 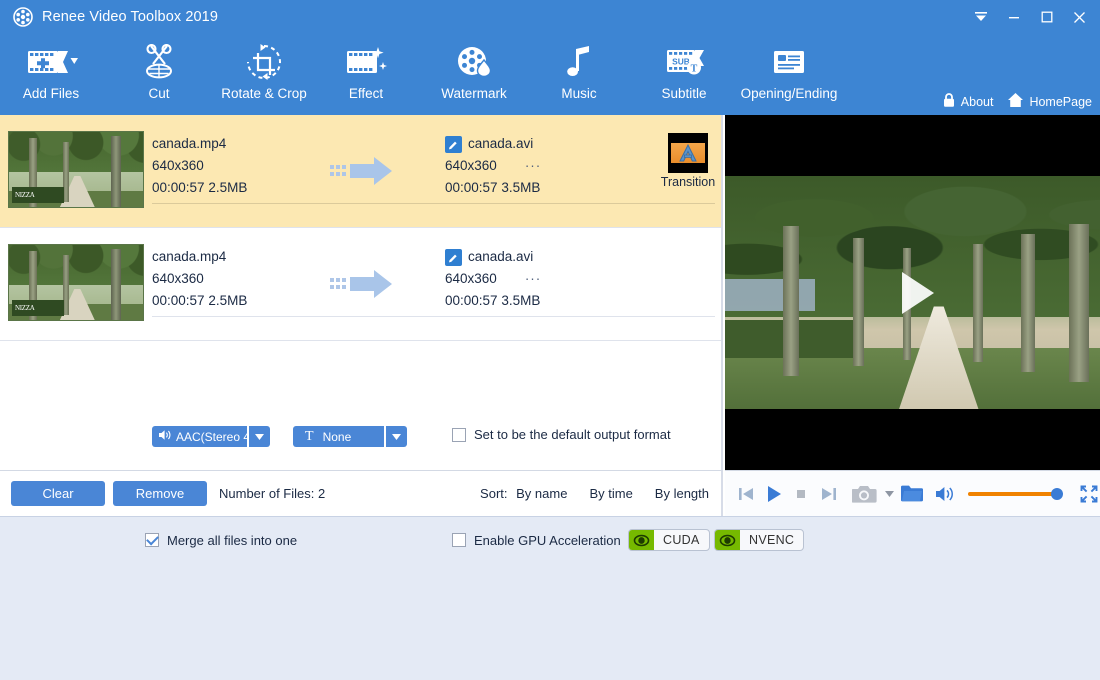 What do you see at coordinates (802, 494) in the screenshot?
I see `stop-icon` at bounding box center [802, 494].